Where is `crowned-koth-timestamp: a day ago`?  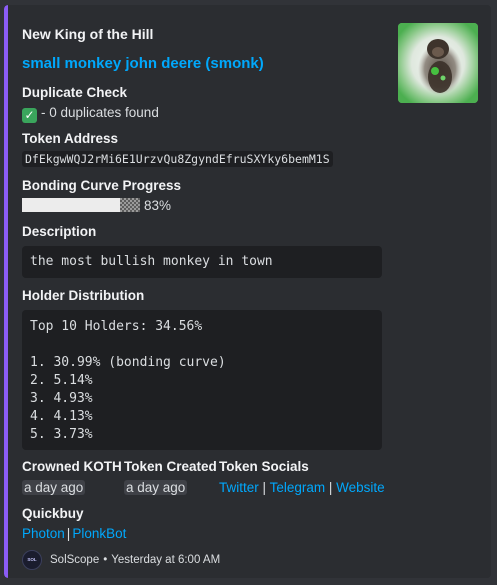 crowned-koth-timestamp: a day ago is located at coordinates (54, 487).